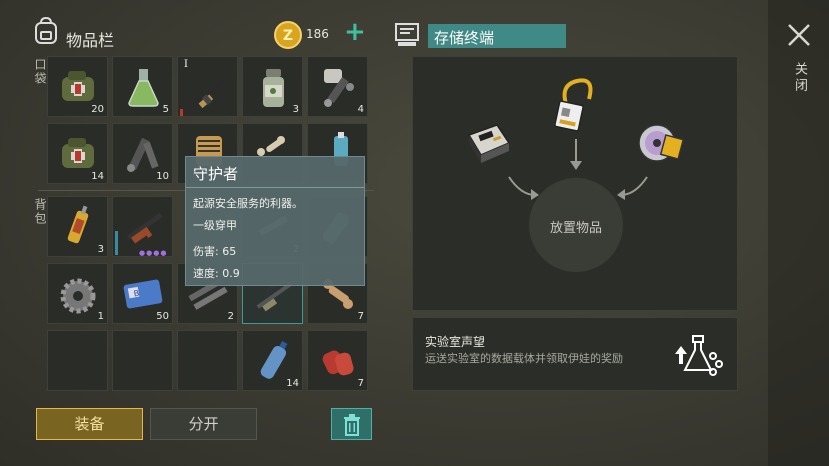  What do you see at coordinates (248, 203) in the screenshot?
I see `tooltip-description: 起源安全服务的利器。` at bounding box center [248, 203].